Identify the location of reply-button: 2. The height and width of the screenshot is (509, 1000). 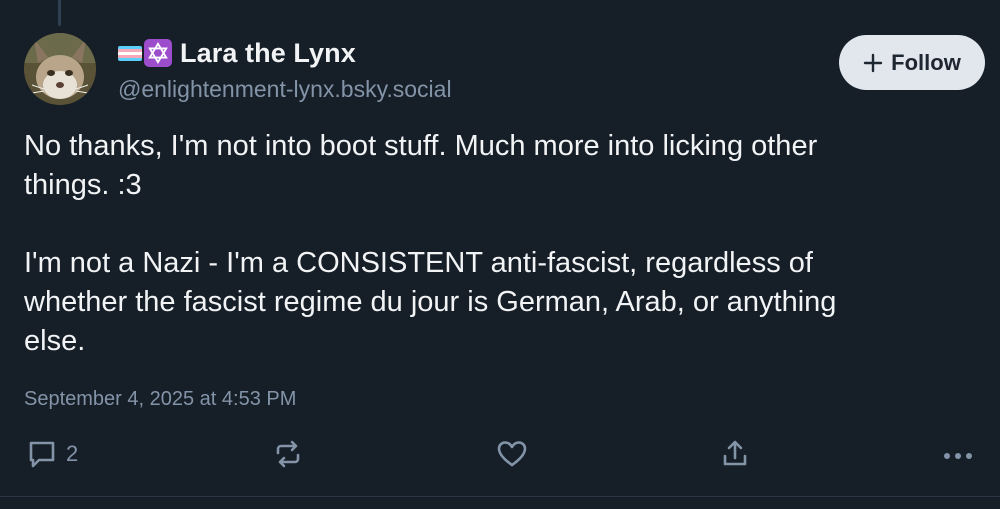
(52, 454).